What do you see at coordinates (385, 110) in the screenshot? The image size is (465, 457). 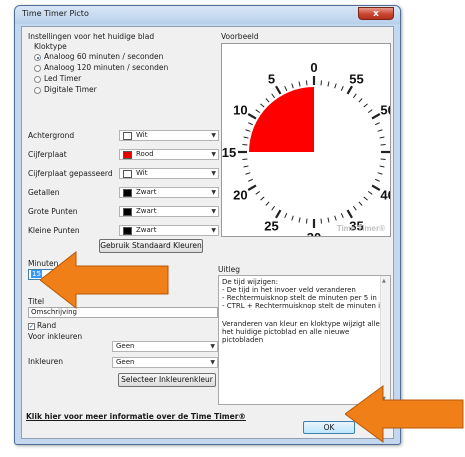 I see `dial-number: 50` at bounding box center [385, 110].